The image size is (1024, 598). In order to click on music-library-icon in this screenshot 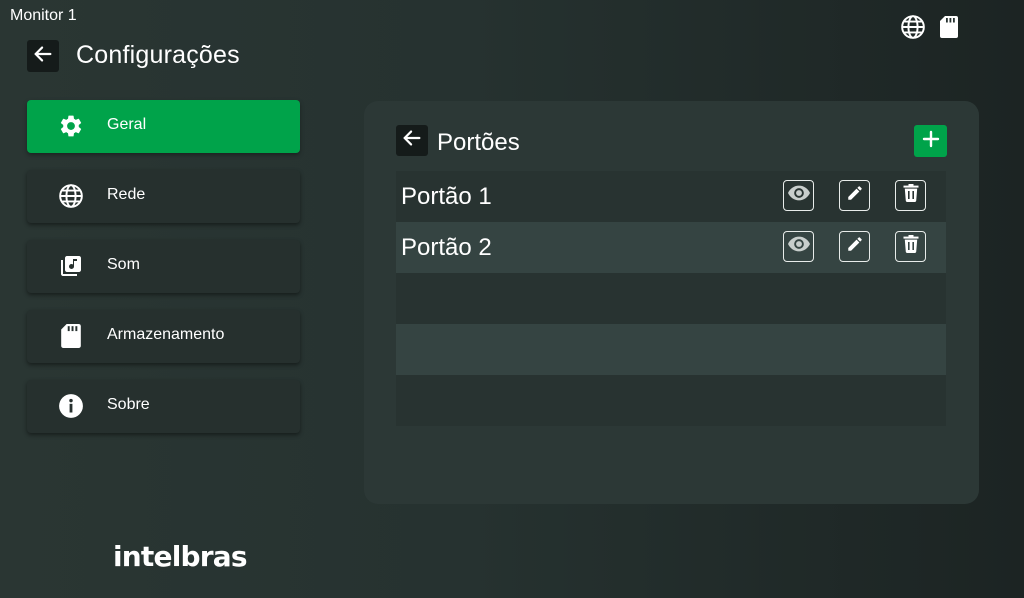, I will do `click(71, 266)`.